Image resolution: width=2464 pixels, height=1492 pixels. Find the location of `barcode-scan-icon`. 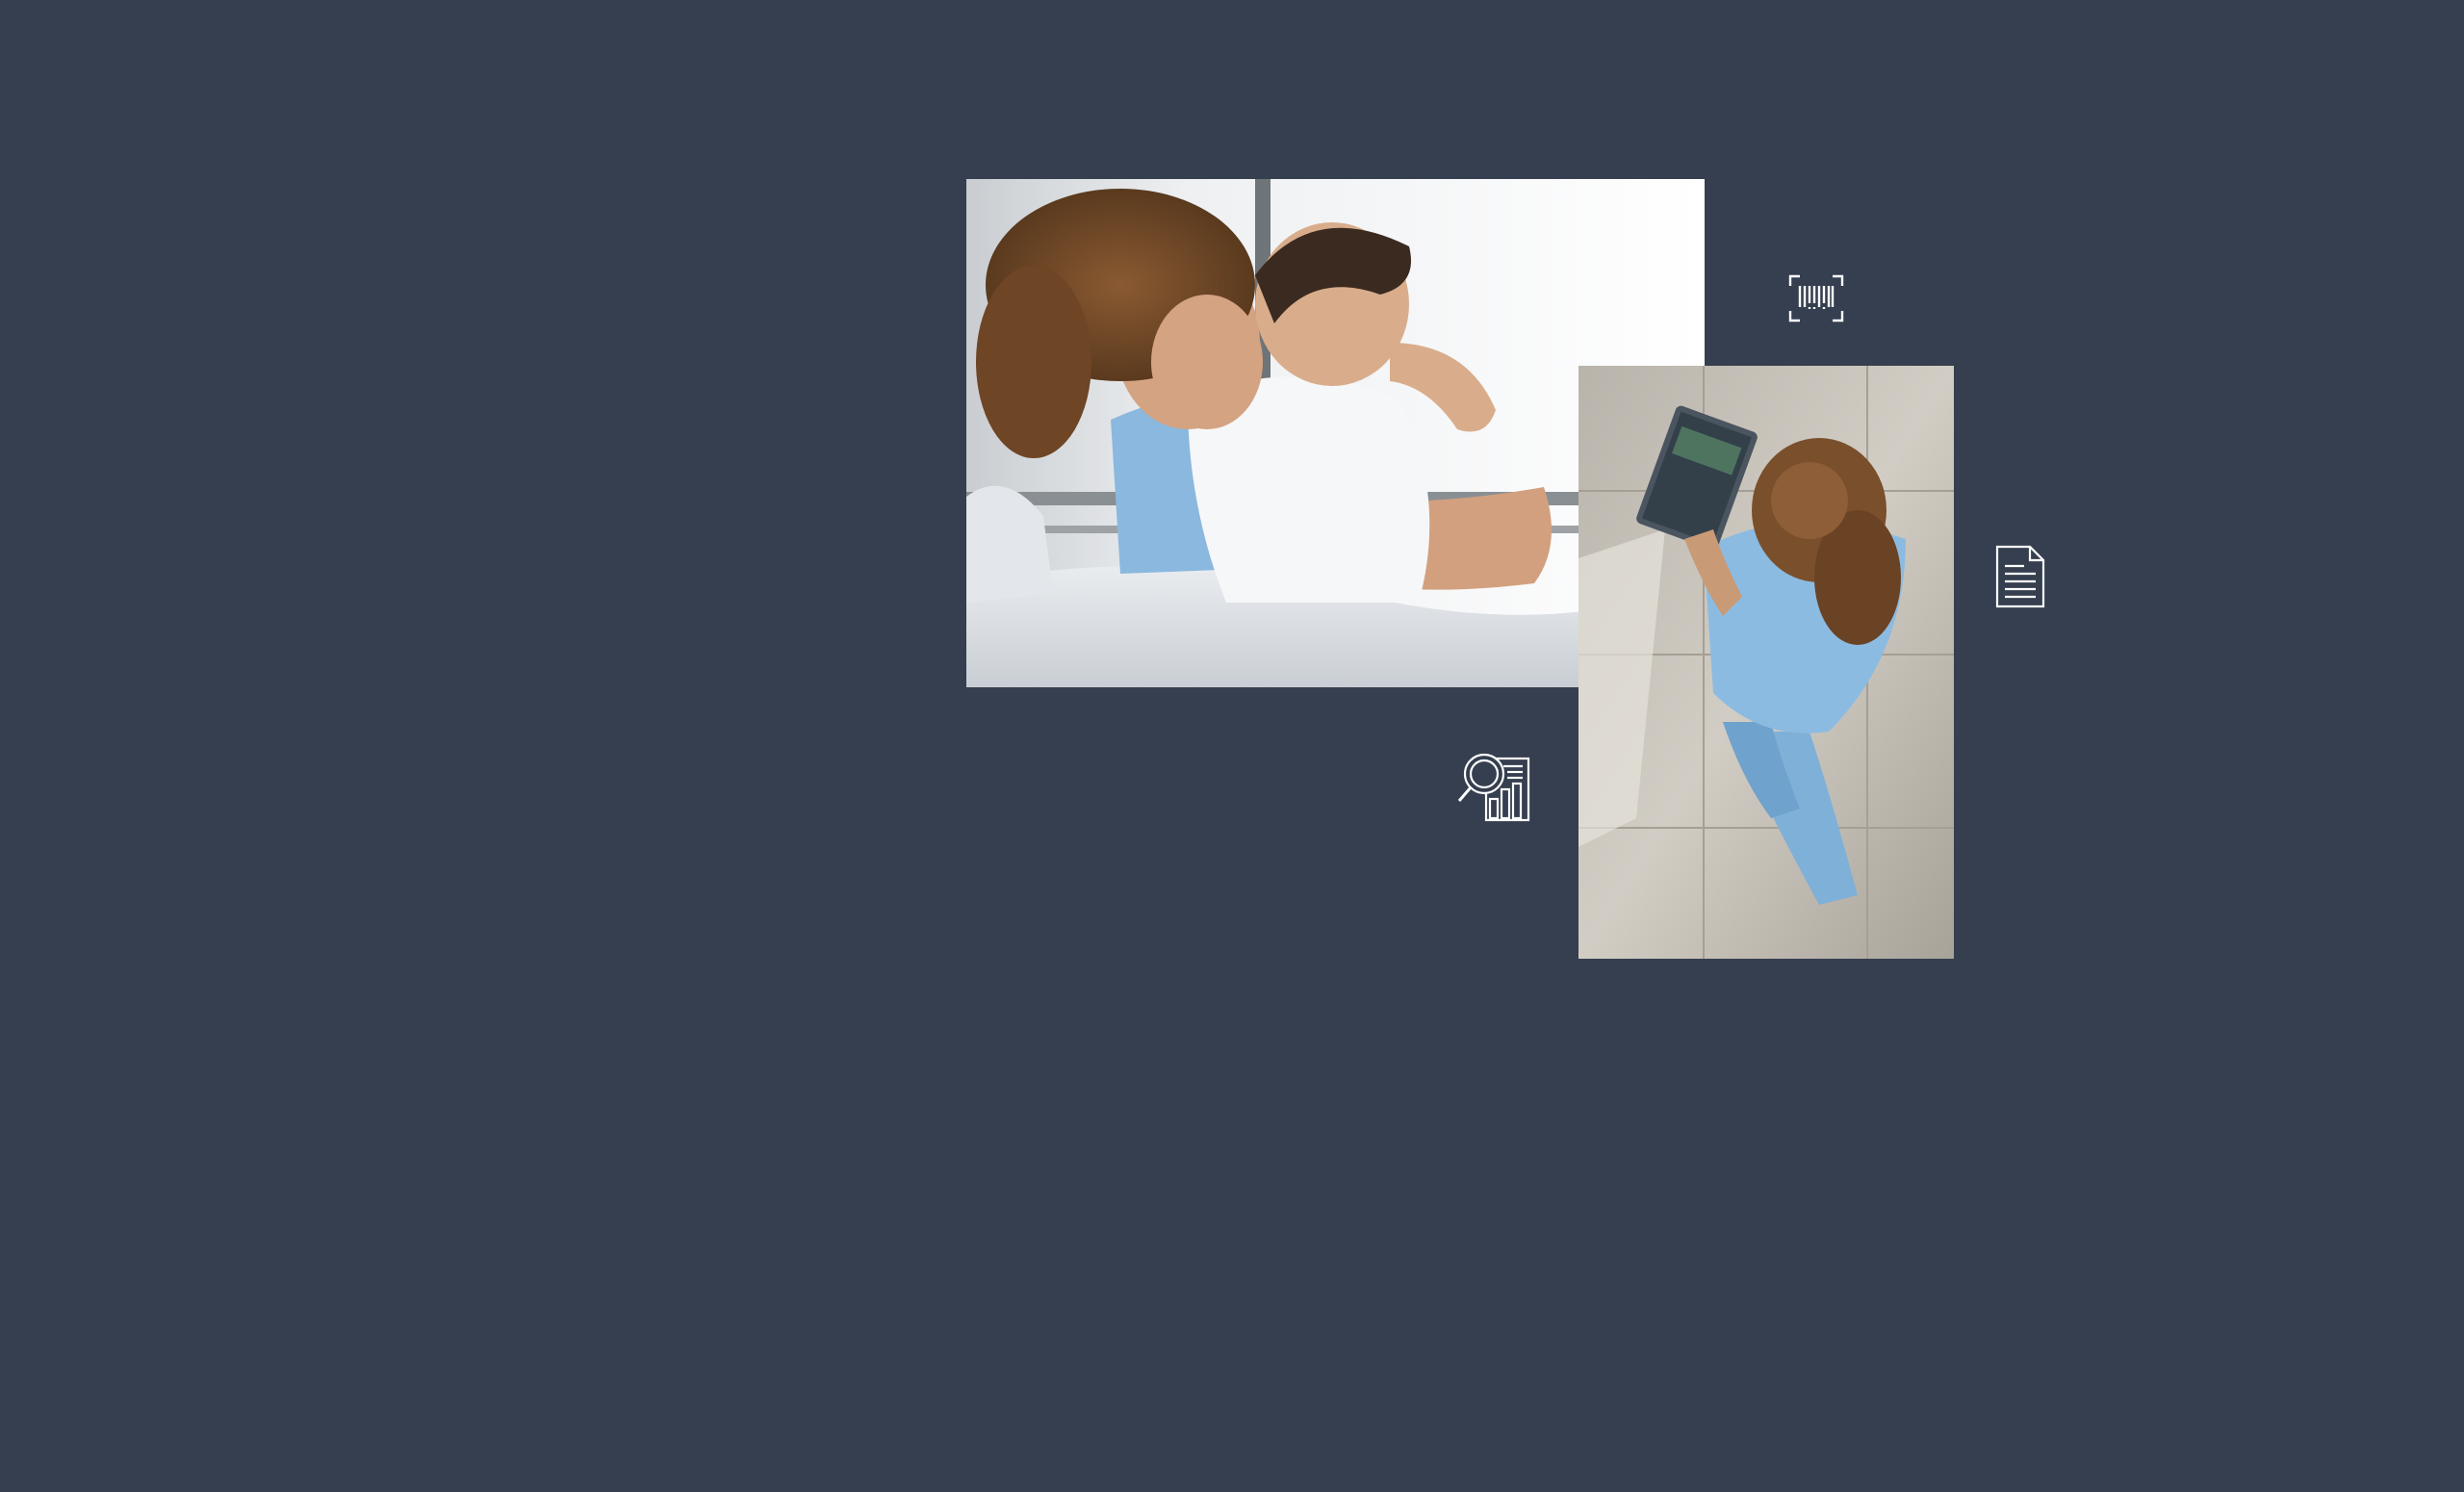

barcode-scan-icon is located at coordinates (1816, 298).